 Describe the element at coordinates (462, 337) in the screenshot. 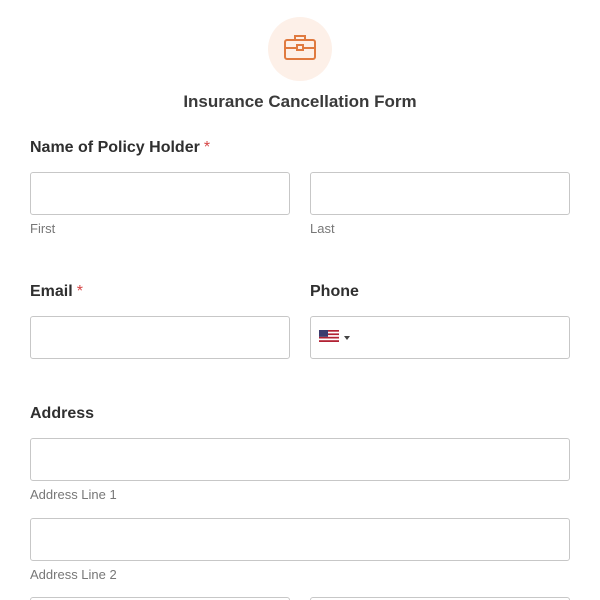

I see `phone-input` at that location.